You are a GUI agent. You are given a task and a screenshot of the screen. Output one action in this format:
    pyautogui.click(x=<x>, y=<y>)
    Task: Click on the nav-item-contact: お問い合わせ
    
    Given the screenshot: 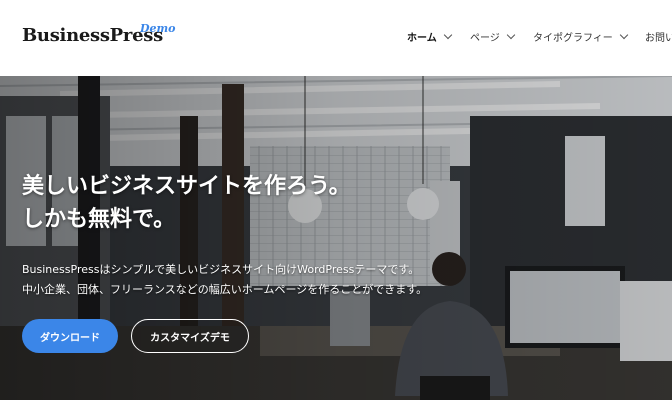 What is the action you would take?
    pyautogui.click(x=658, y=36)
    